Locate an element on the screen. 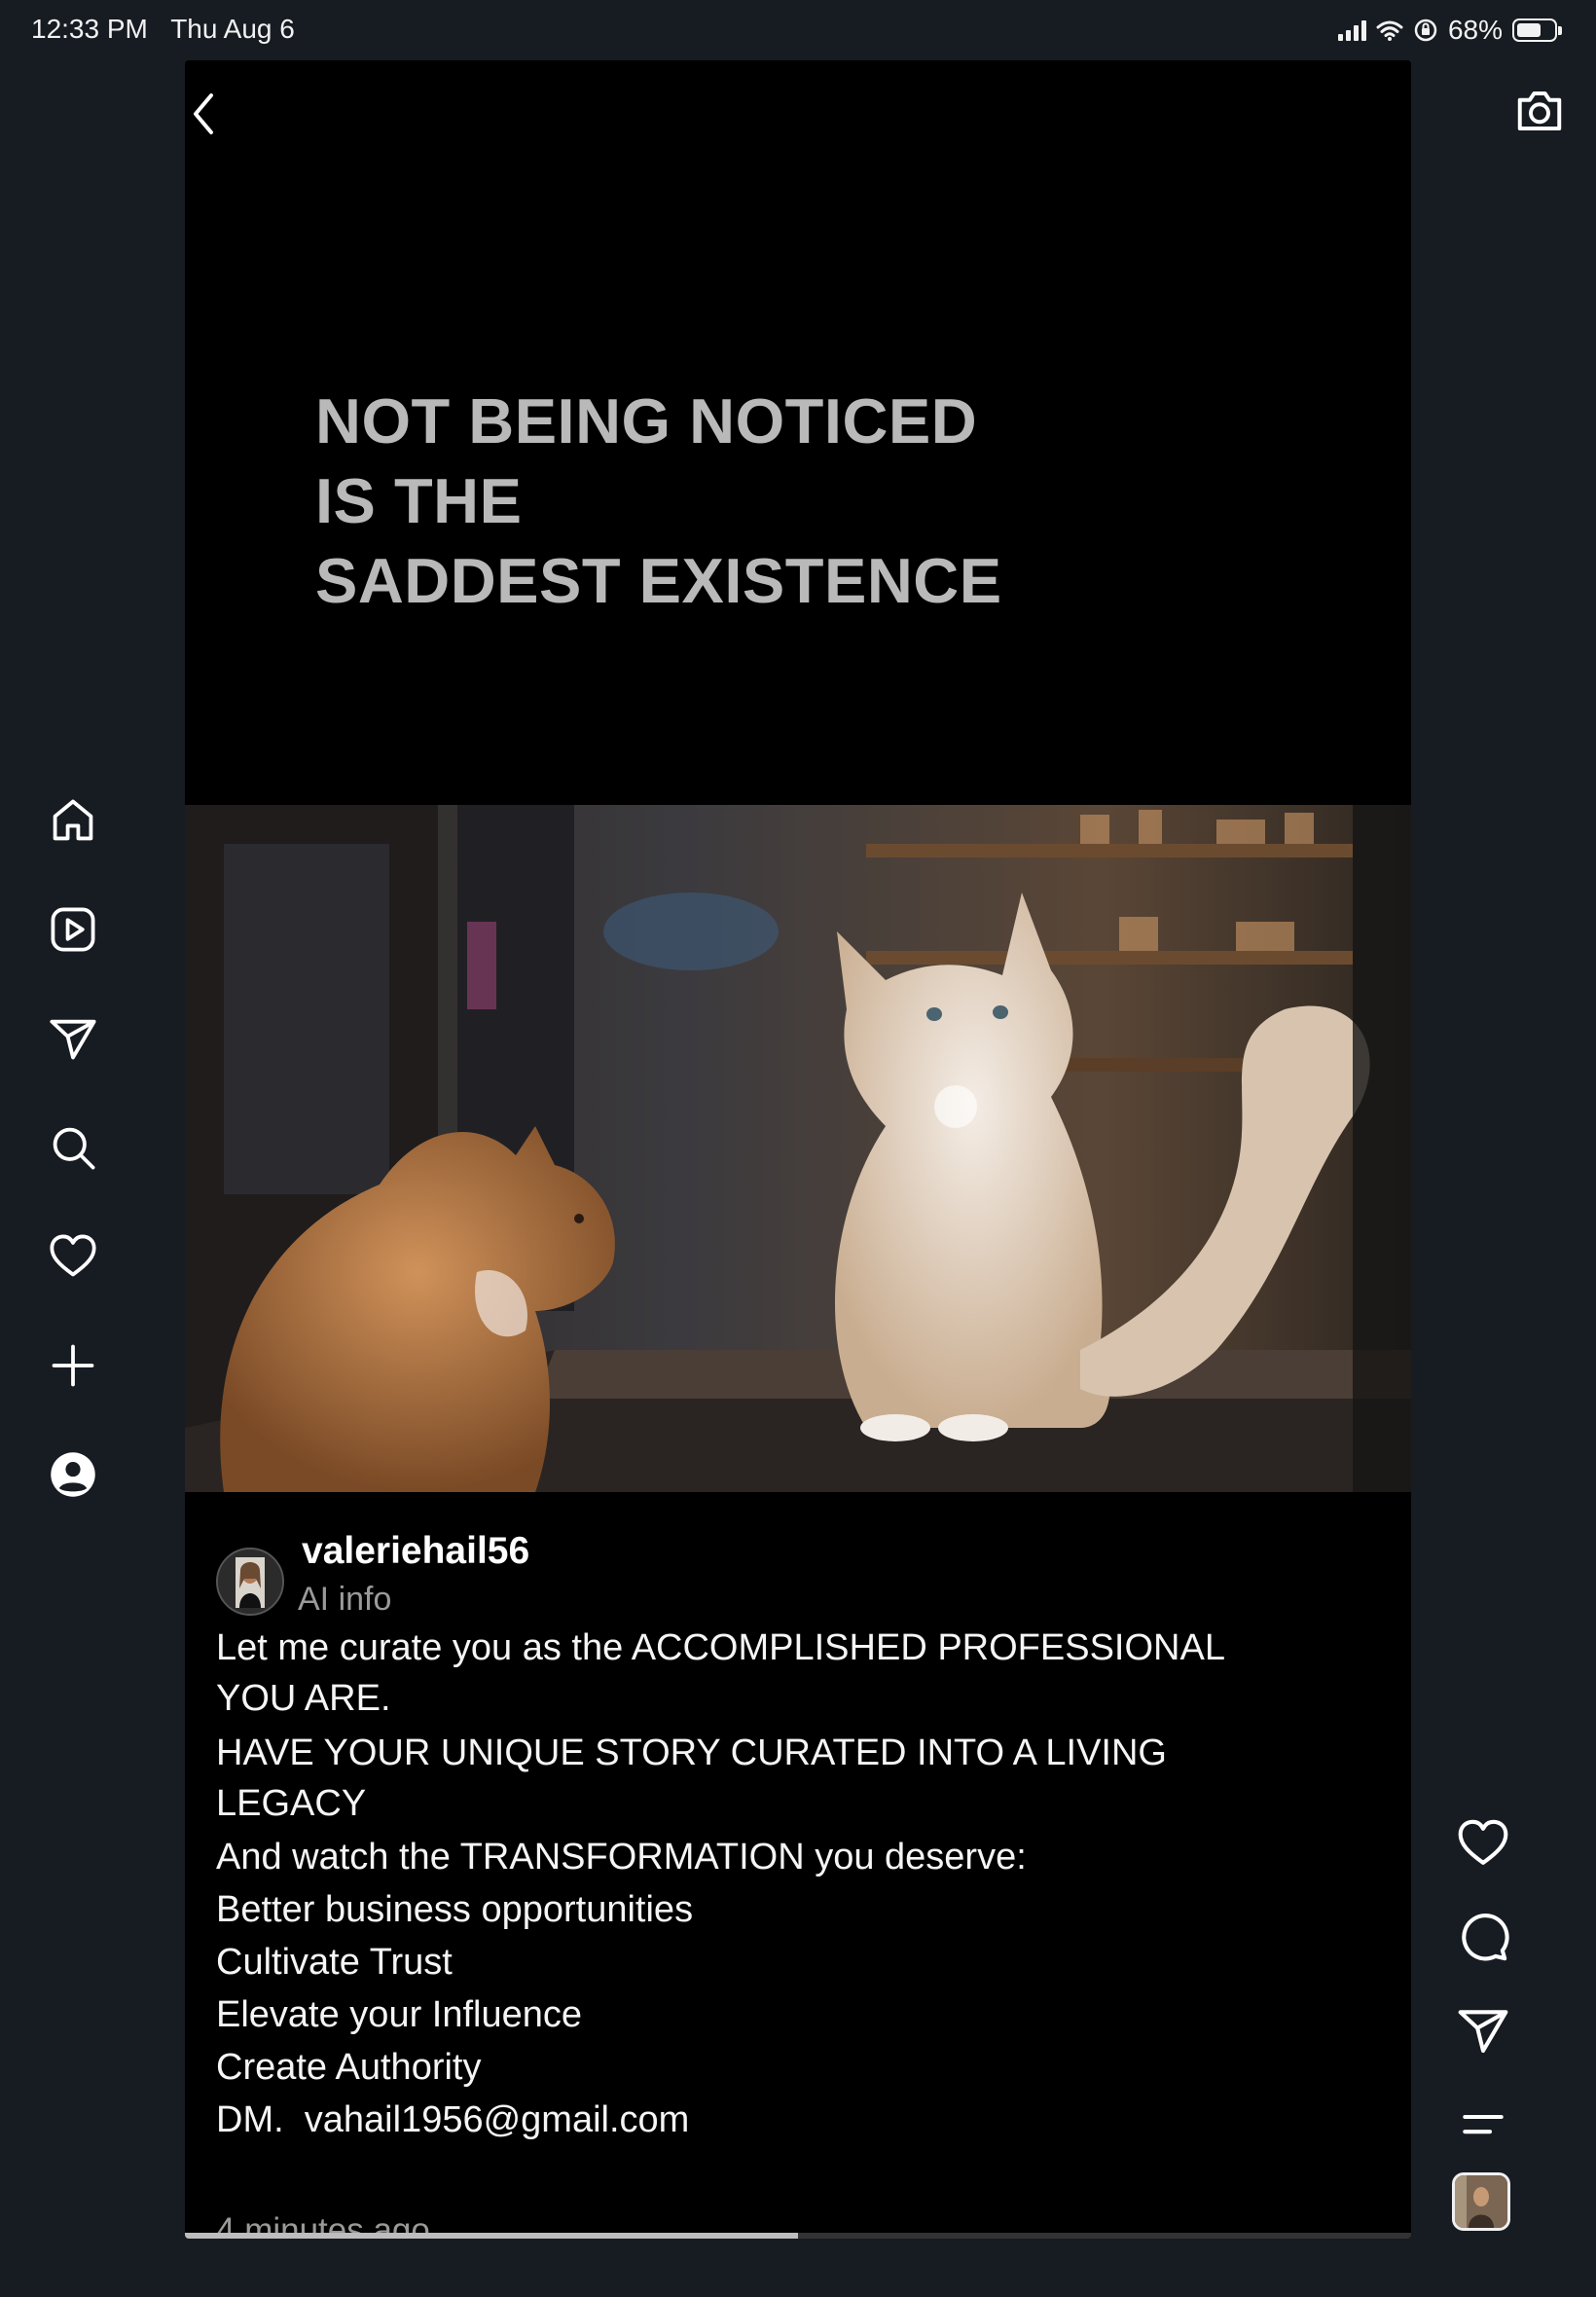  camera-icon is located at coordinates (1540, 110).